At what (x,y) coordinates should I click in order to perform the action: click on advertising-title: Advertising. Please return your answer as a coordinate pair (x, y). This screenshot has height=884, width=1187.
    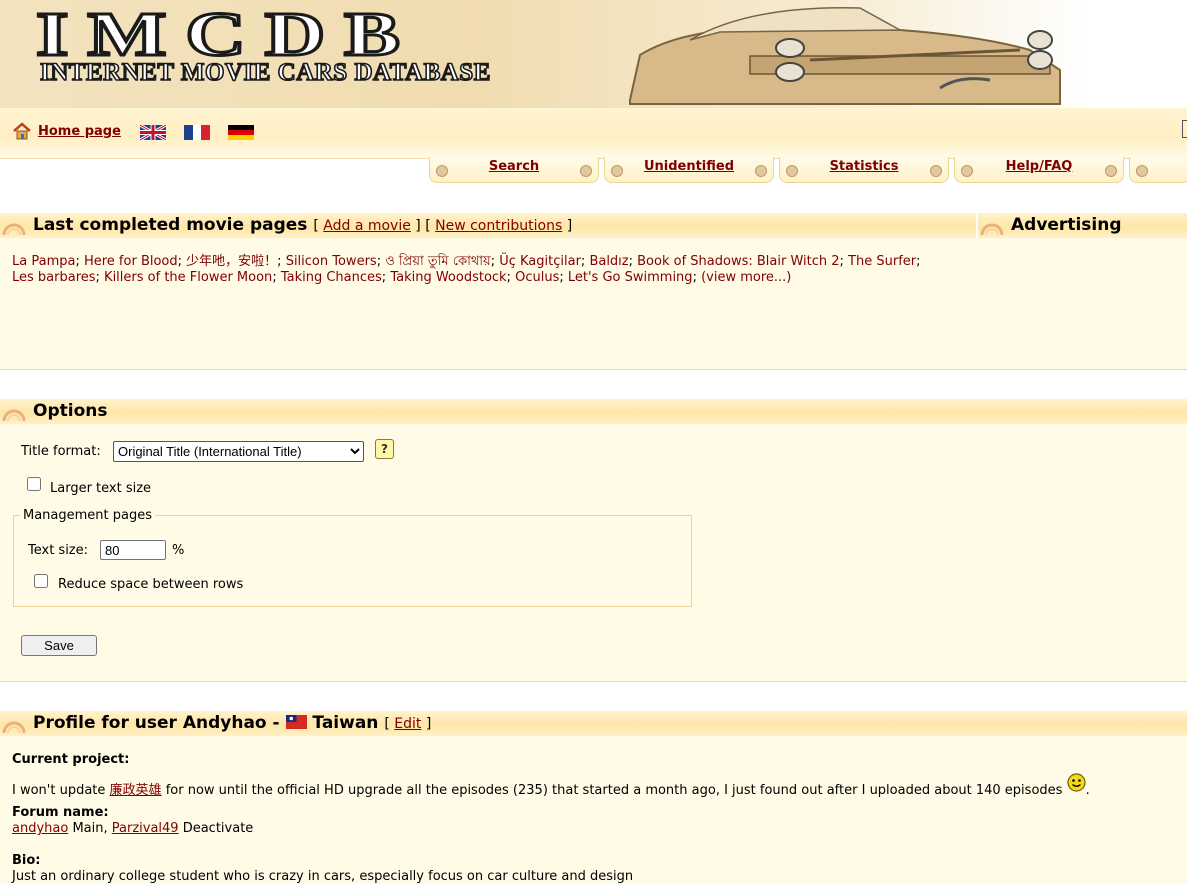
    Looking at the image, I should click on (1066, 225).